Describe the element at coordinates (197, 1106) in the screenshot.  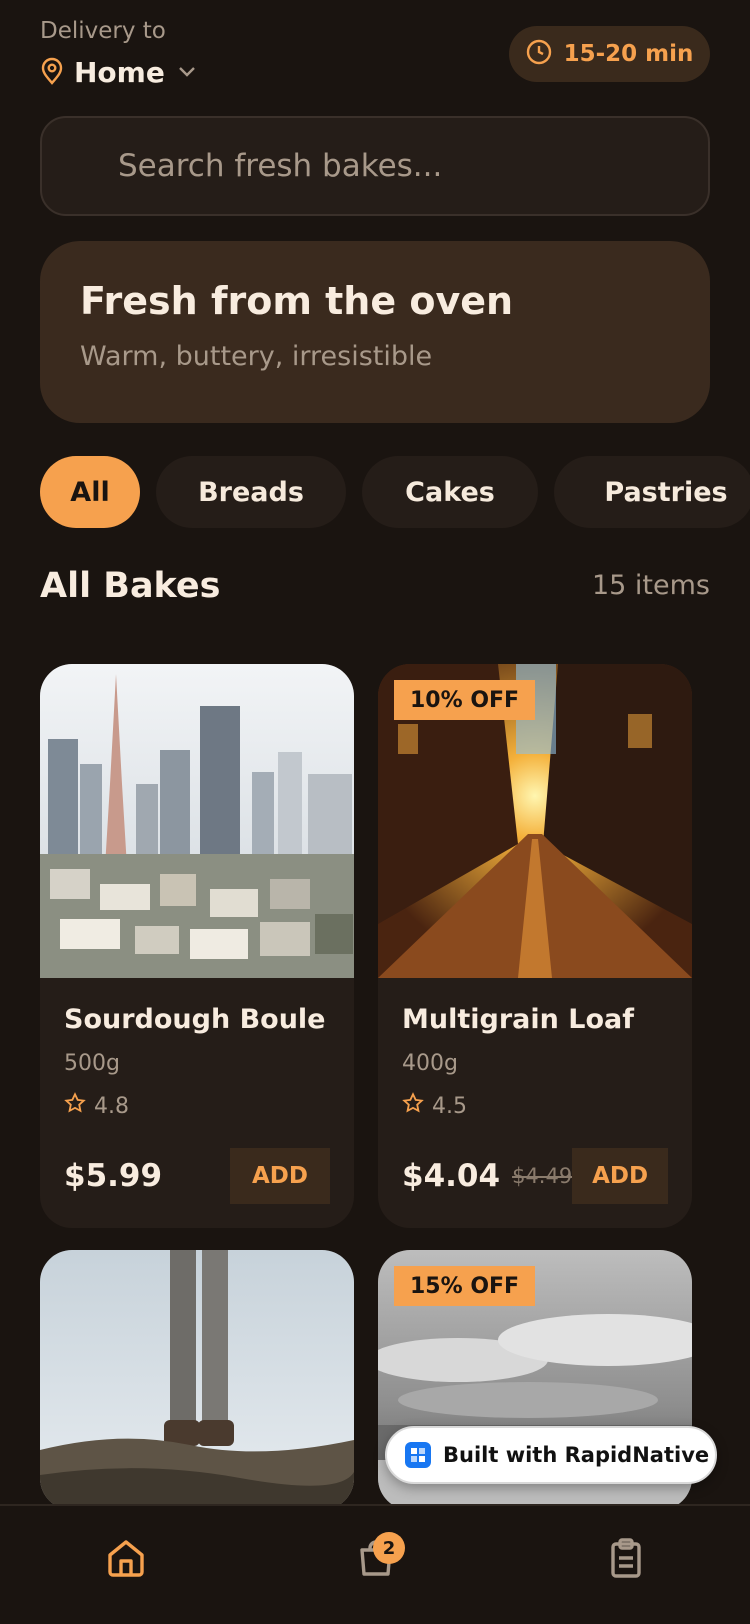
I see `product-rating: 4.8` at that location.